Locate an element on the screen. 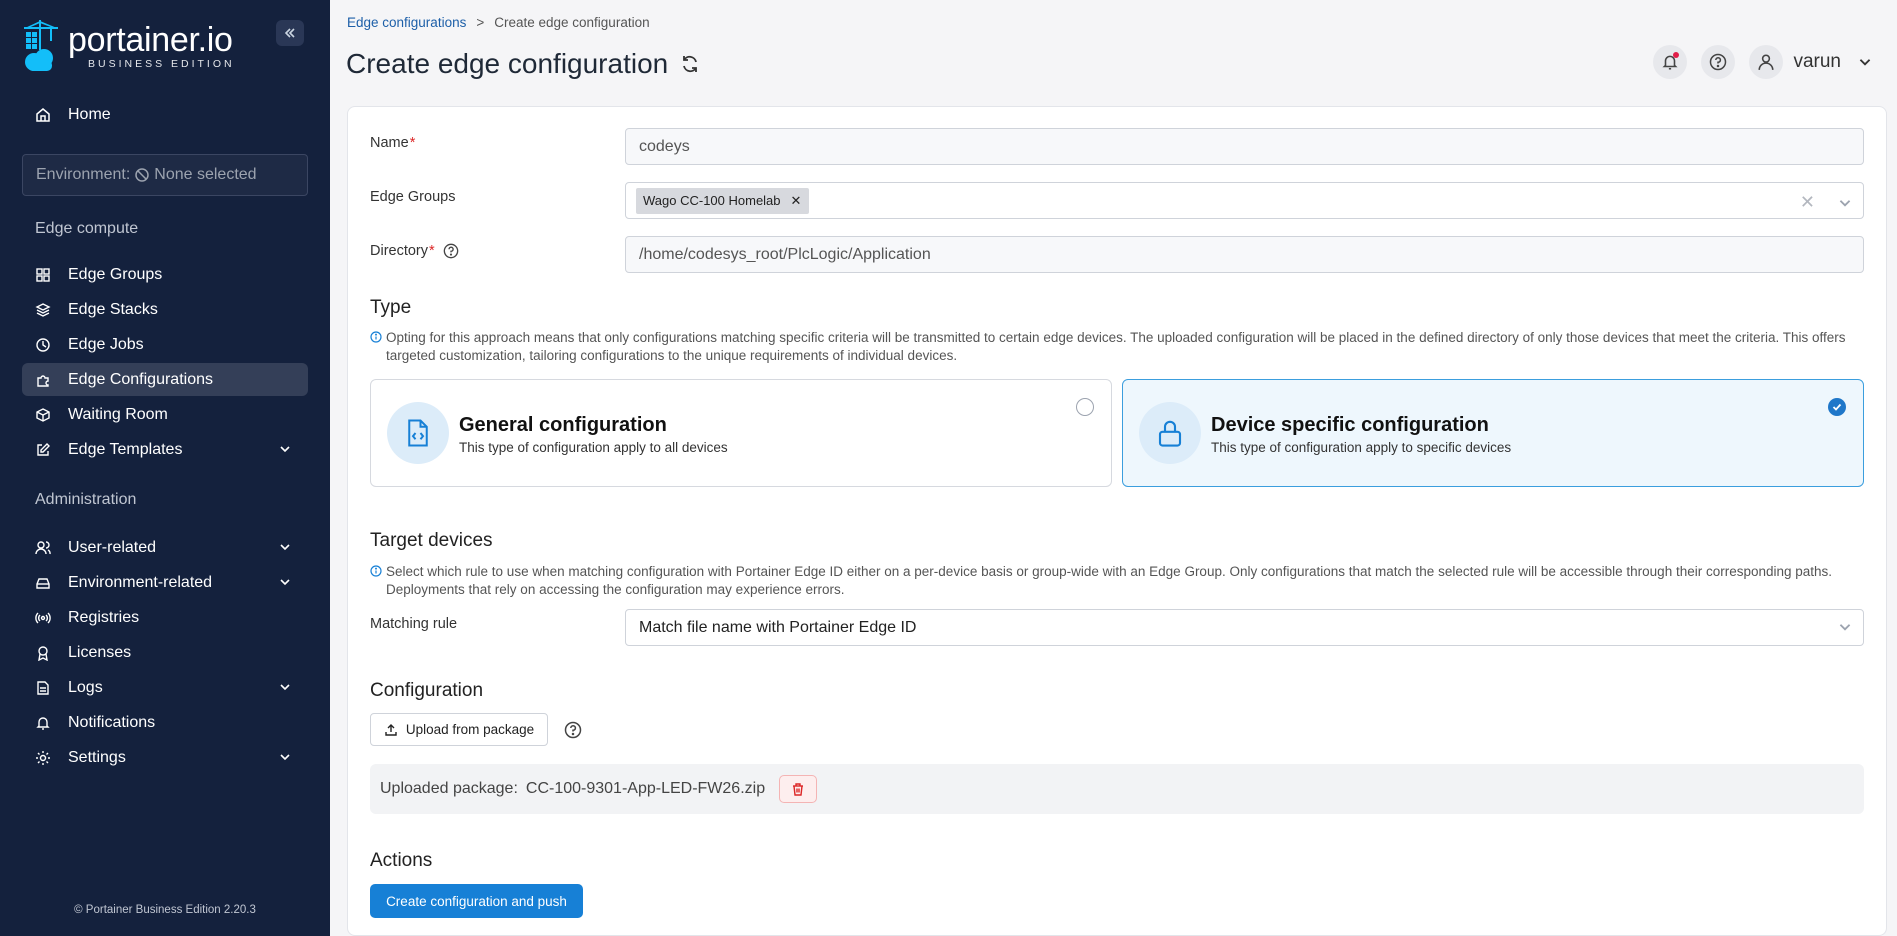  user-icon is located at coordinates (1766, 62).